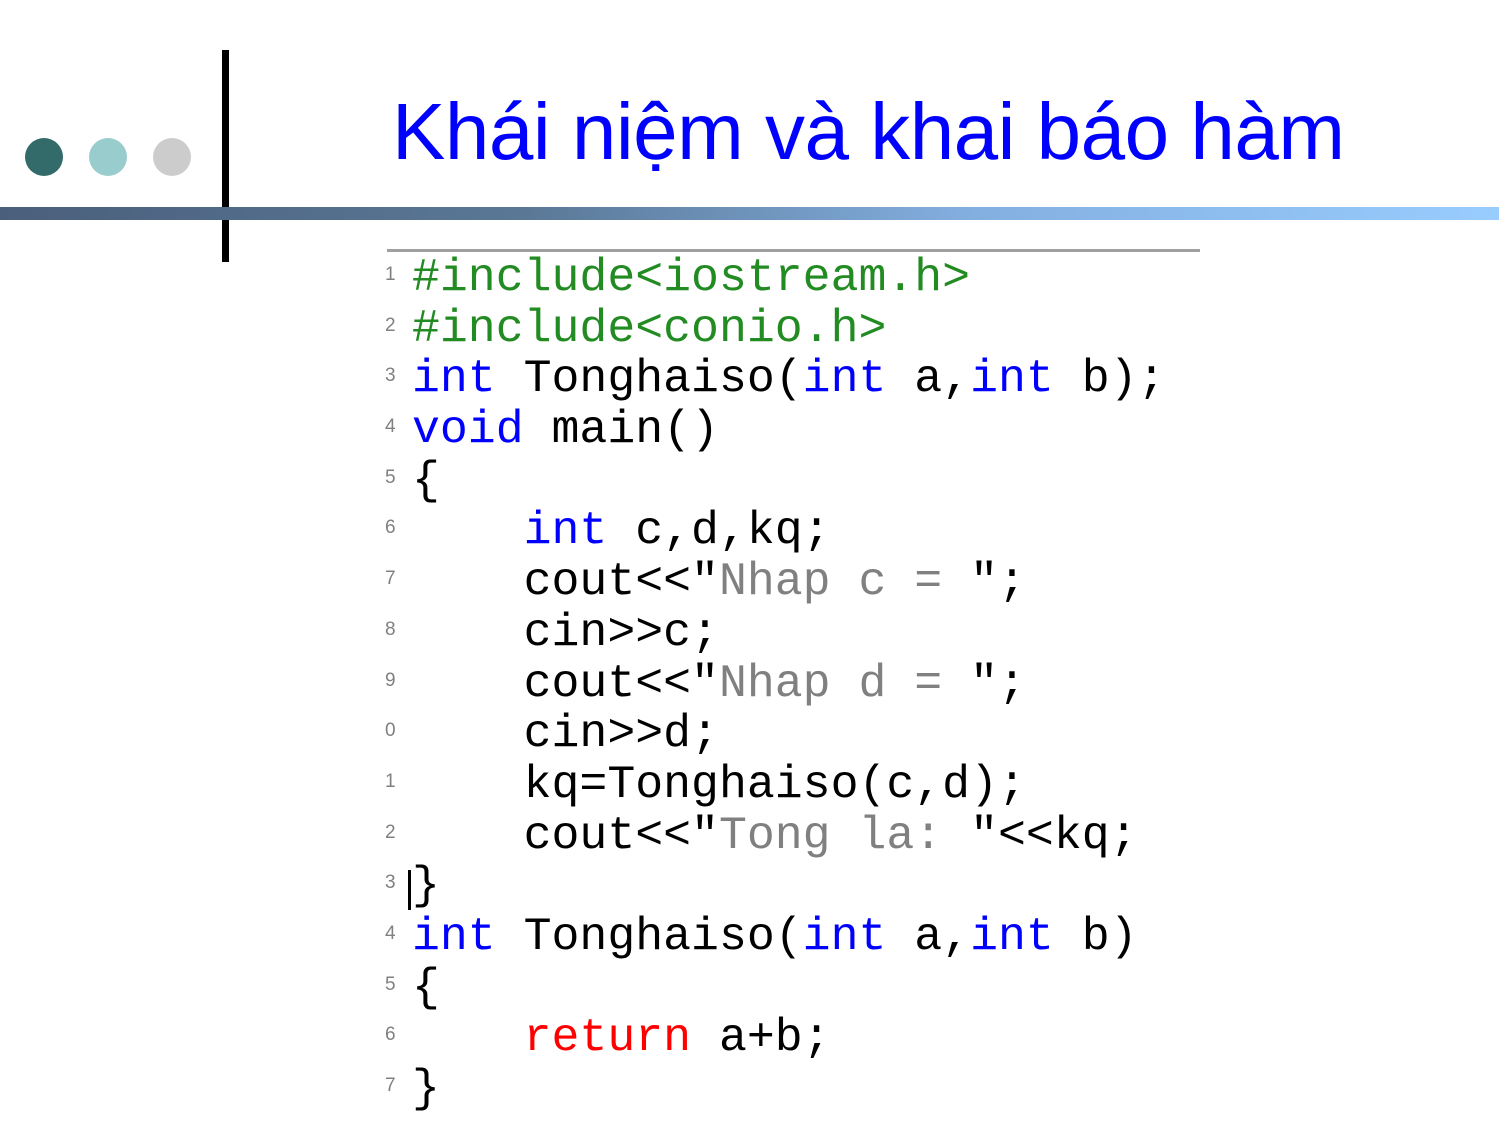  I want to click on code-token-plain: c,d,kq;, so click(719, 531).